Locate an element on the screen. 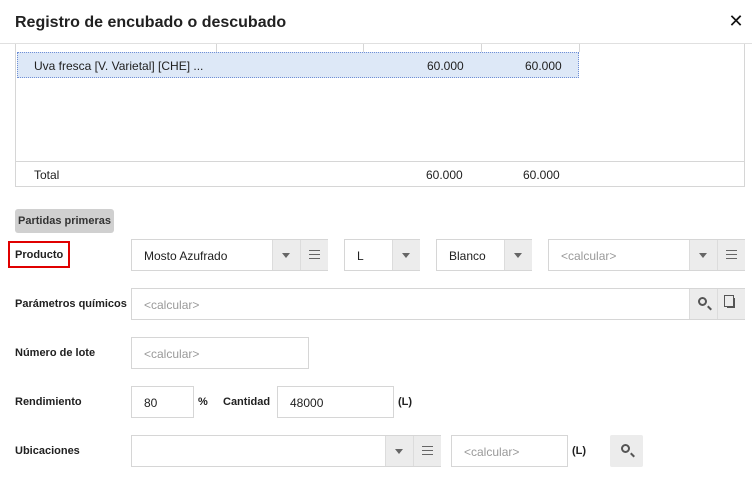 This screenshot has width=752, height=482. ubicaciones-label: Ubicaciones is located at coordinates (47, 451).